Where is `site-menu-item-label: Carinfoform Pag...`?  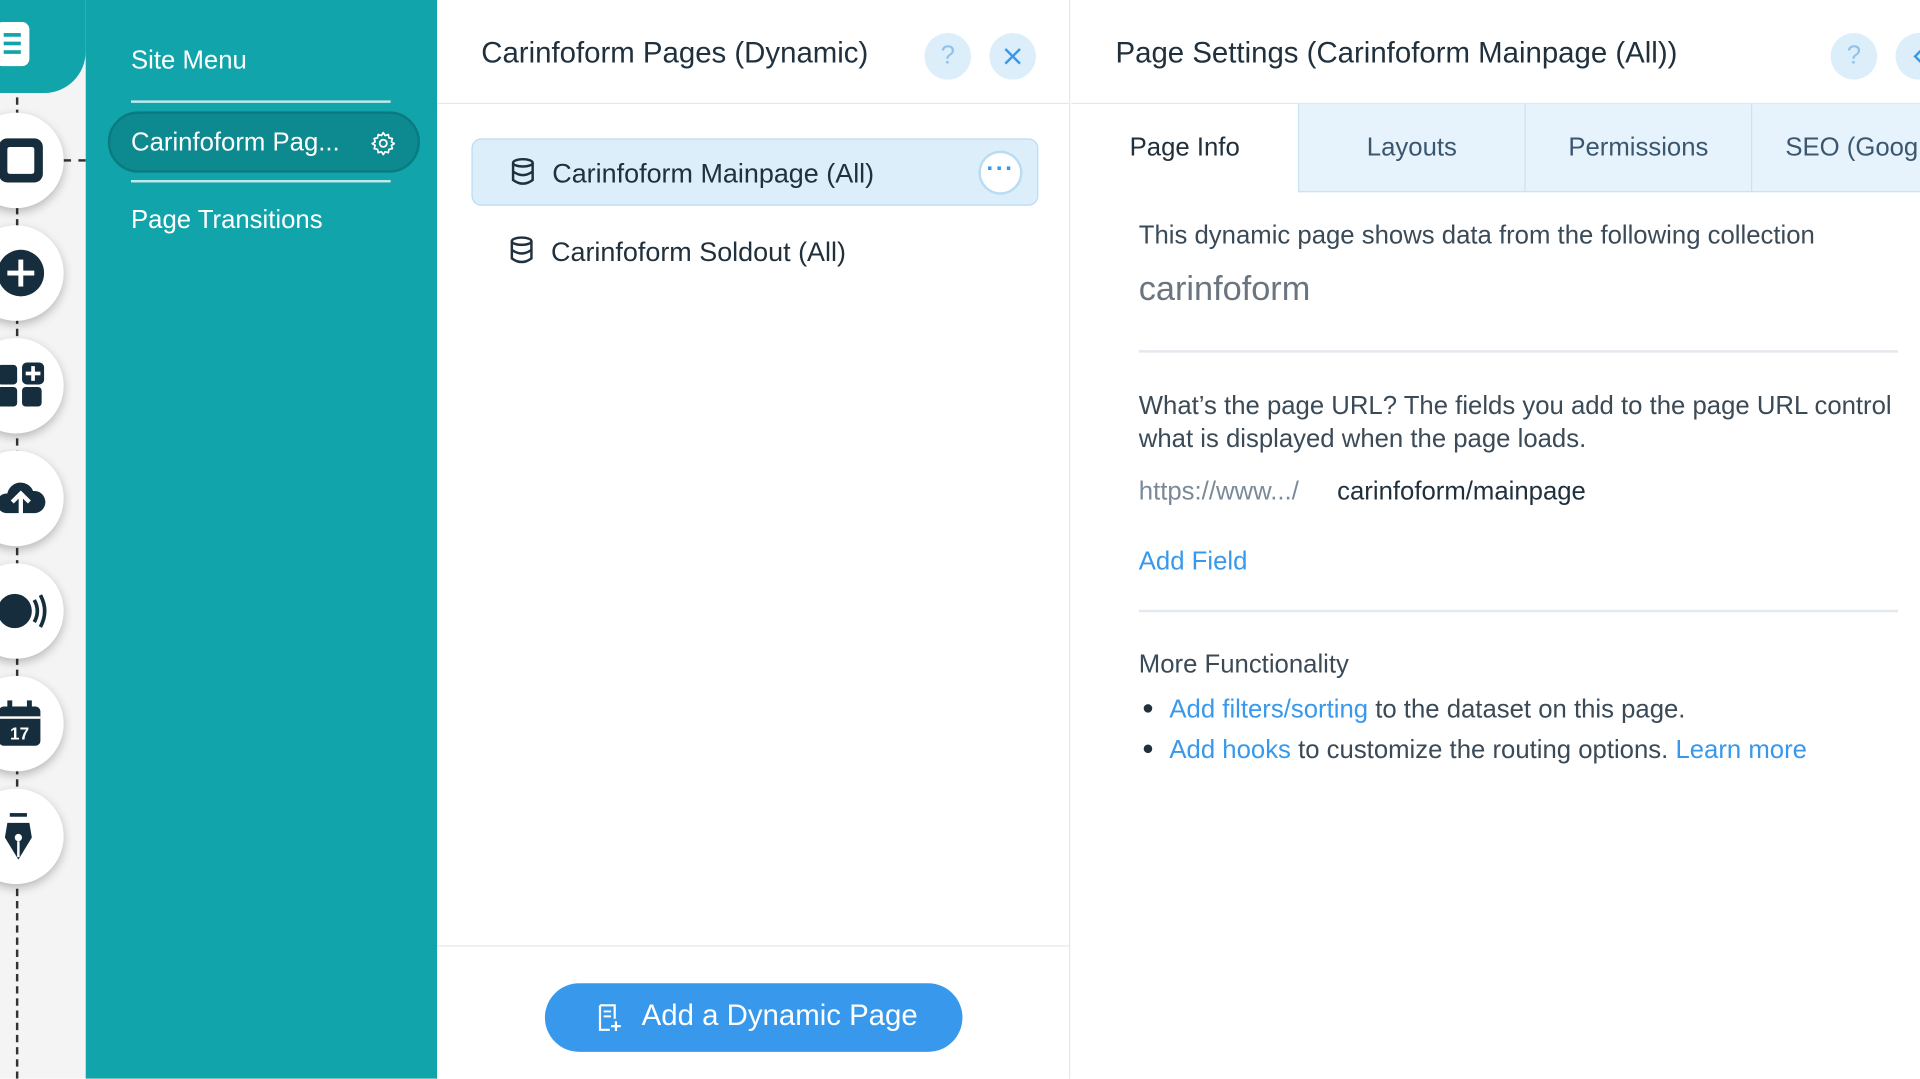 site-menu-item-label: Carinfoform Pag... is located at coordinates (235, 142).